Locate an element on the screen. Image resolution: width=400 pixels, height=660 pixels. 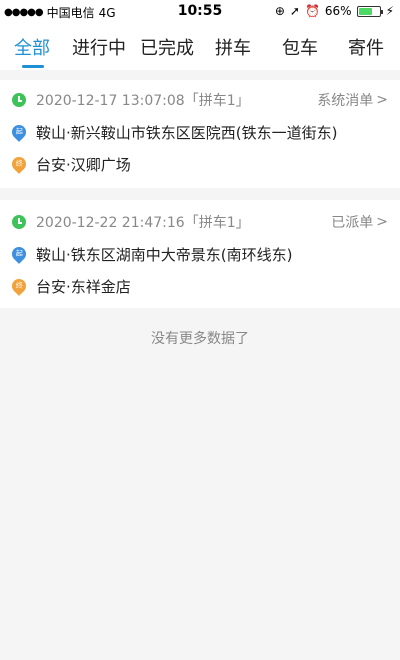
tab-parcel: 寄件 is located at coordinates (366, 47).